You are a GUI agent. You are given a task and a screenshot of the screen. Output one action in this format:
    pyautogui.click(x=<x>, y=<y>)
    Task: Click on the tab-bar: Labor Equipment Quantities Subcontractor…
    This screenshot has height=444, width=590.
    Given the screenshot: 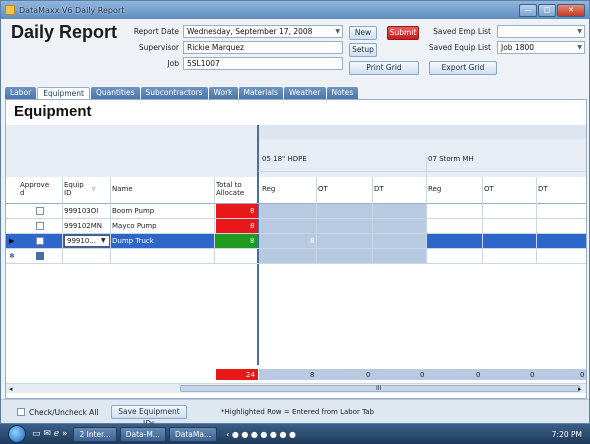 What is the action you would take?
    pyautogui.click(x=182, y=93)
    